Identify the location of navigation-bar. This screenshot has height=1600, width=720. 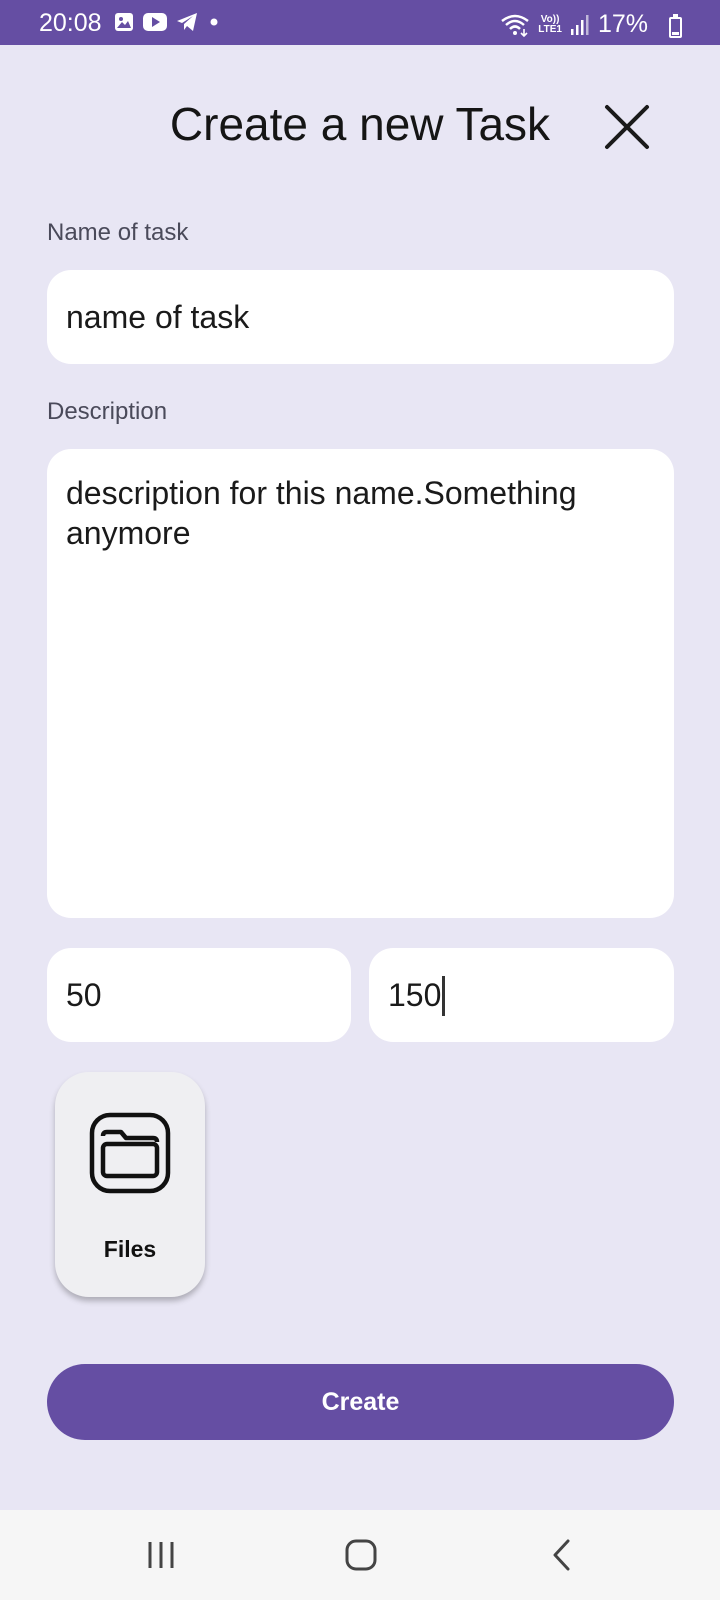
(360, 1555).